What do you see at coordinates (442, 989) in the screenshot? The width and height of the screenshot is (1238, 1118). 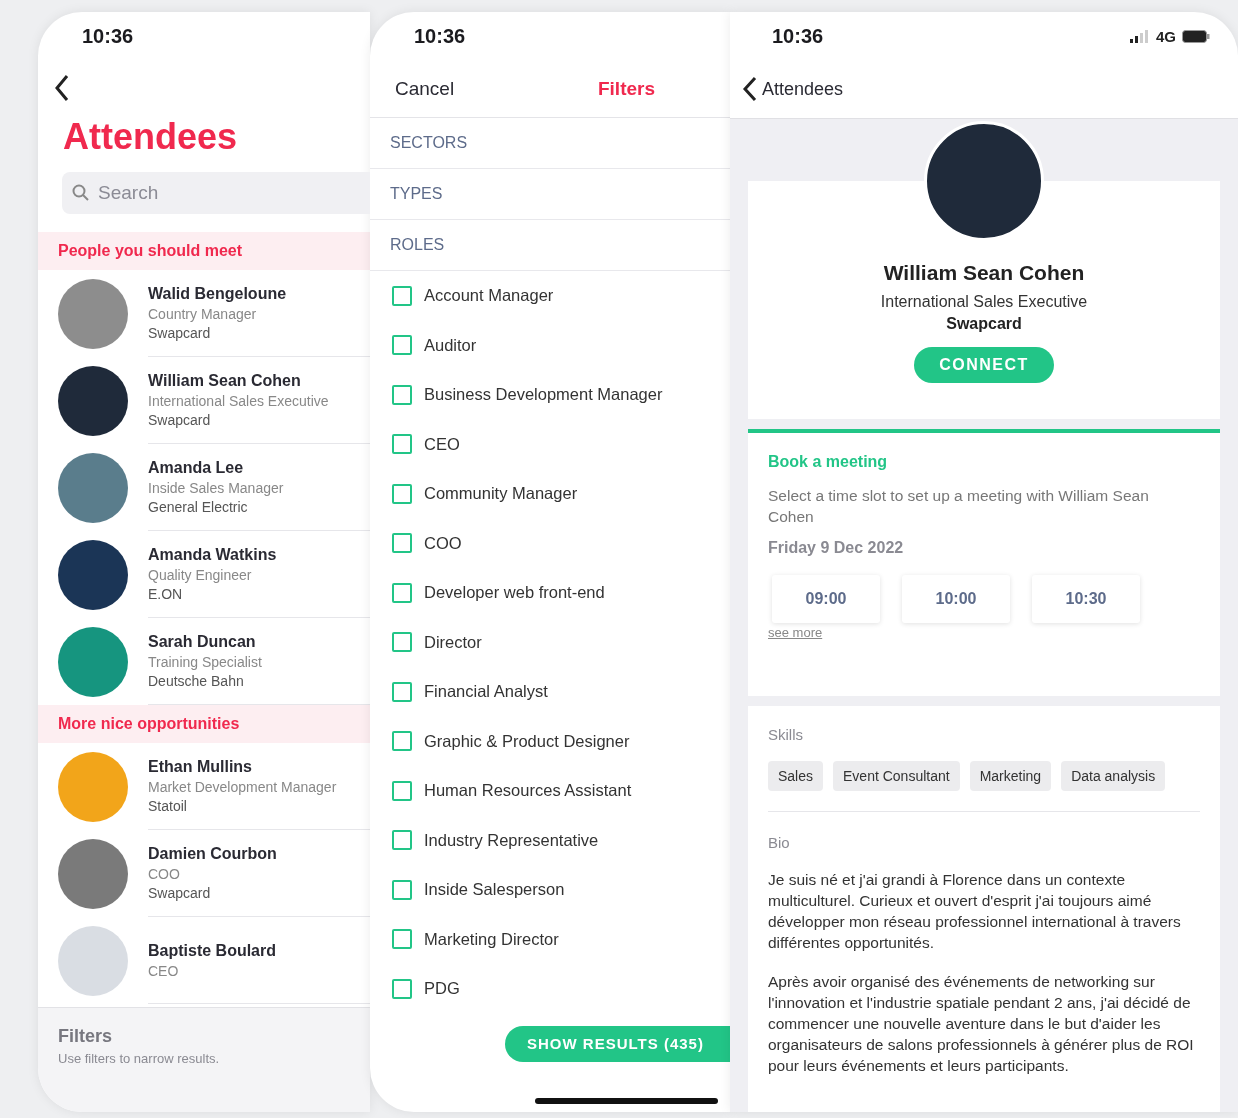 I see `role-label: PDG` at bounding box center [442, 989].